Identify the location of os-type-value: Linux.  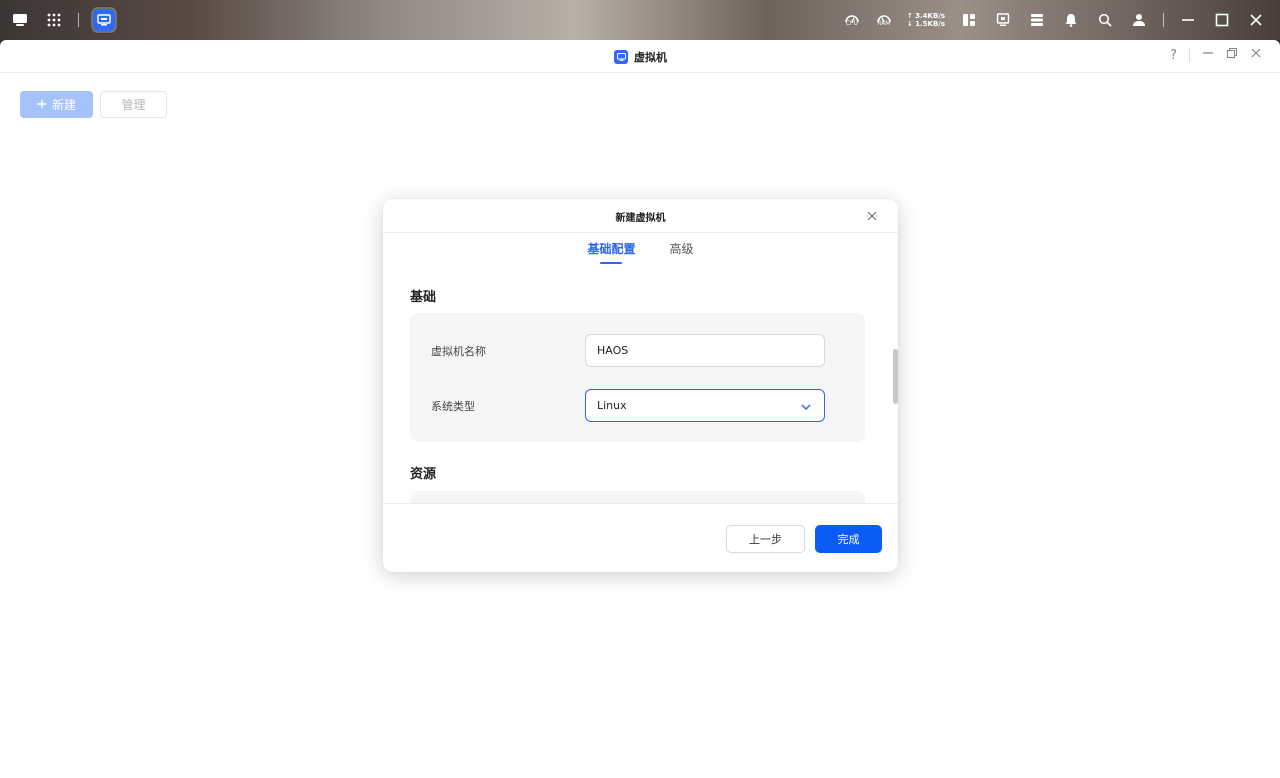
(612, 405).